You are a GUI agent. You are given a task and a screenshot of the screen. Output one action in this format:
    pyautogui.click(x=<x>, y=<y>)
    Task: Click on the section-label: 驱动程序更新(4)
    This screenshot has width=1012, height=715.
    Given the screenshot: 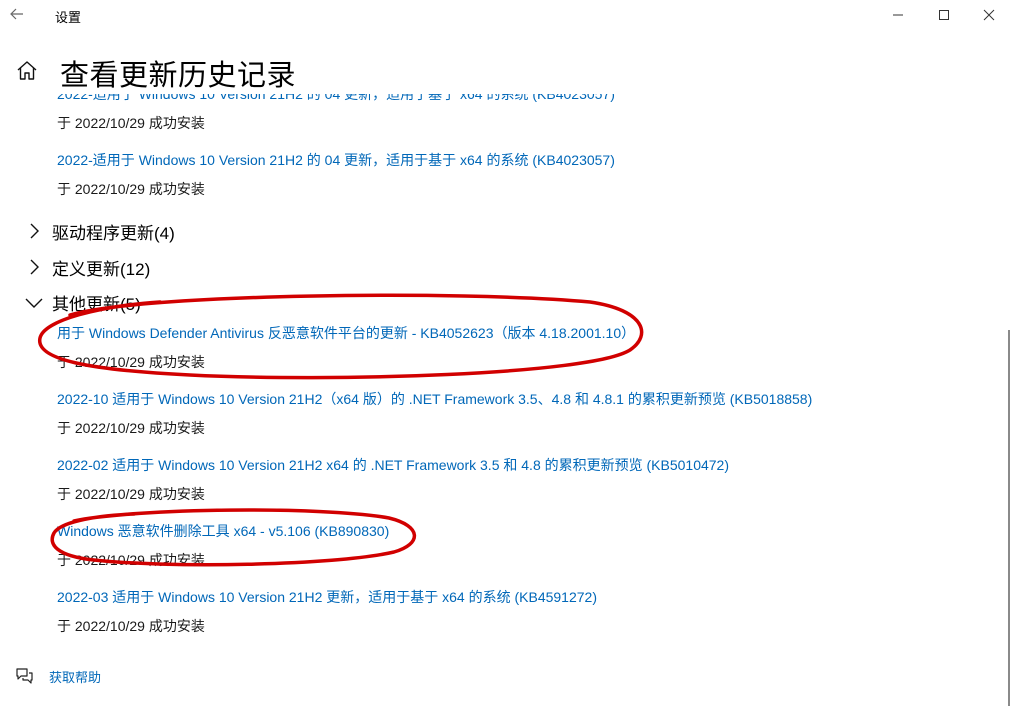 What is the action you would take?
    pyautogui.click(x=113, y=233)
    